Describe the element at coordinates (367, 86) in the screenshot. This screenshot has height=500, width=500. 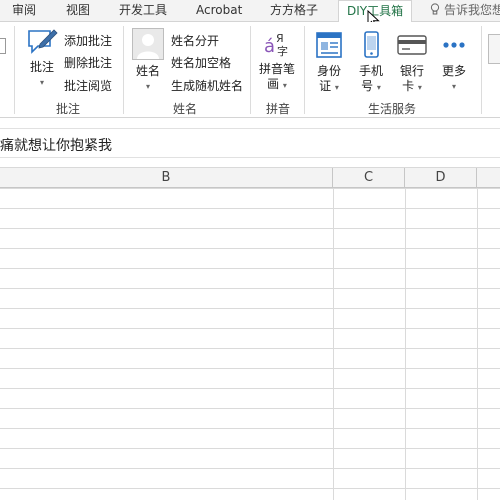
I see `phone-line2: 号` at that location.